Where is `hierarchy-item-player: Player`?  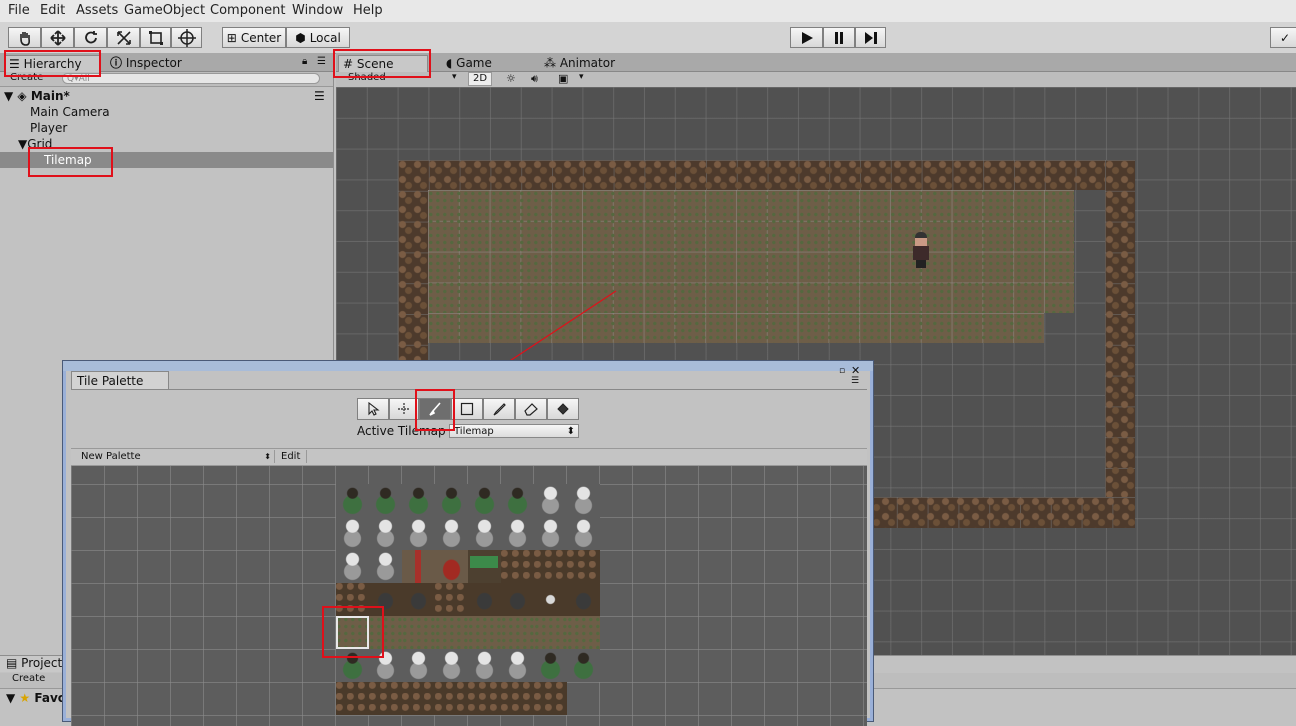
hierarchy-item-player: Player is located at coordinates (166, 128).